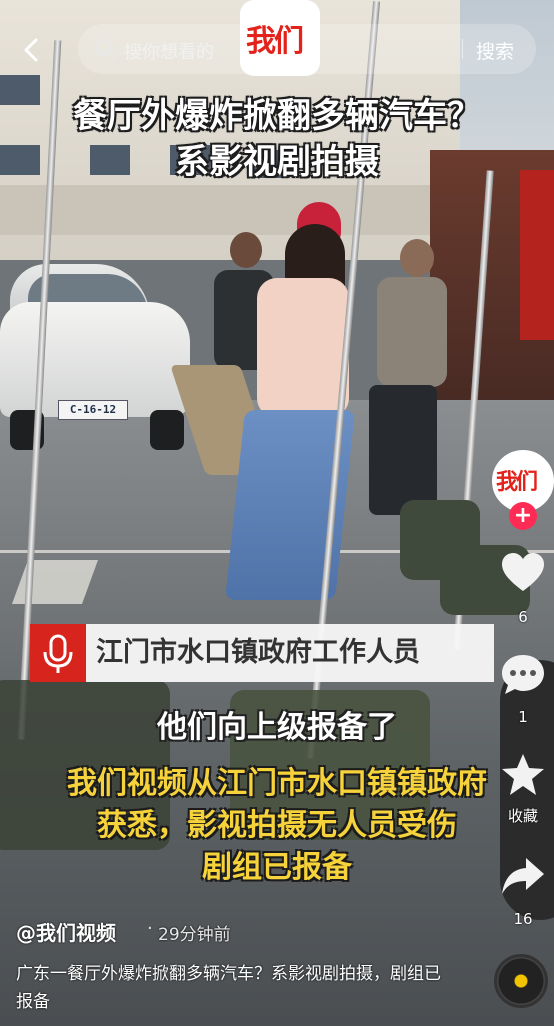  Describe the element at coordinates (290, 653) in the screenshot. I see `speaker-label: 江门市水口镇政府工作人员` at that location.